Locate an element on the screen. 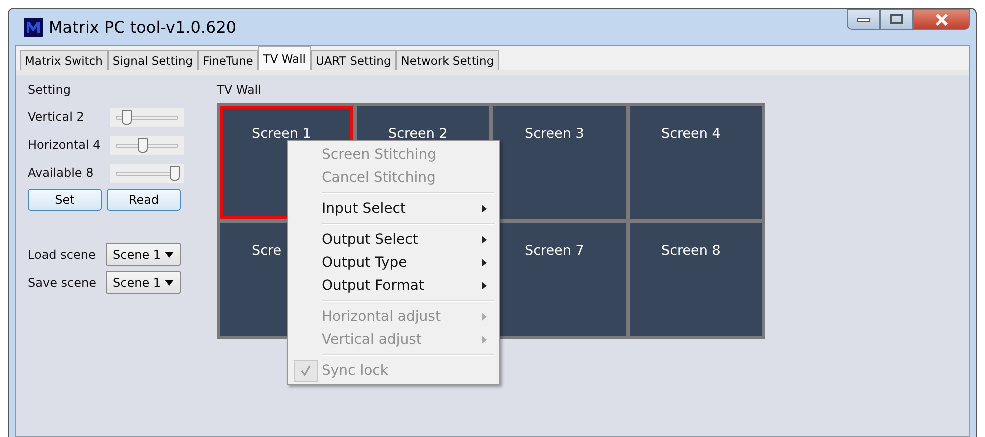  minimize-icon is located at coordinates (863, 19).